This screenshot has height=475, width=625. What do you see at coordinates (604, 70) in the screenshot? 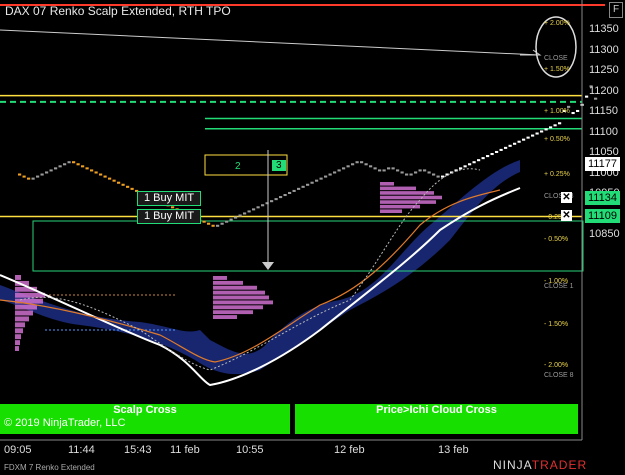
I see `price-tick-label: 11250` at bounding box center [604, 70].